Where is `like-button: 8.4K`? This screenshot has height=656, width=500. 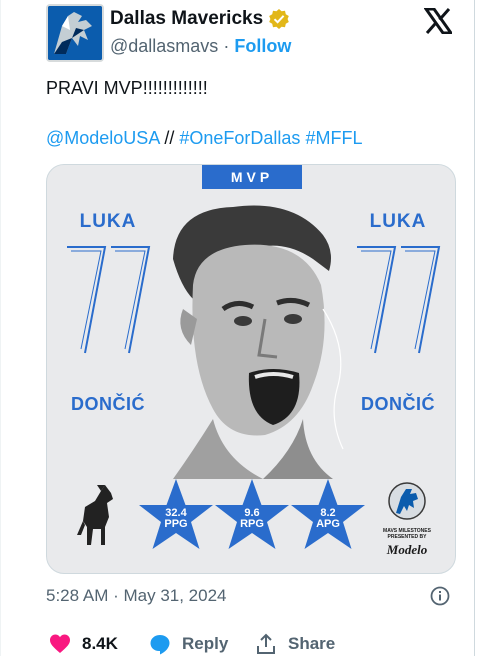 like-button: 8.4K is located at coordinates (98, 644).